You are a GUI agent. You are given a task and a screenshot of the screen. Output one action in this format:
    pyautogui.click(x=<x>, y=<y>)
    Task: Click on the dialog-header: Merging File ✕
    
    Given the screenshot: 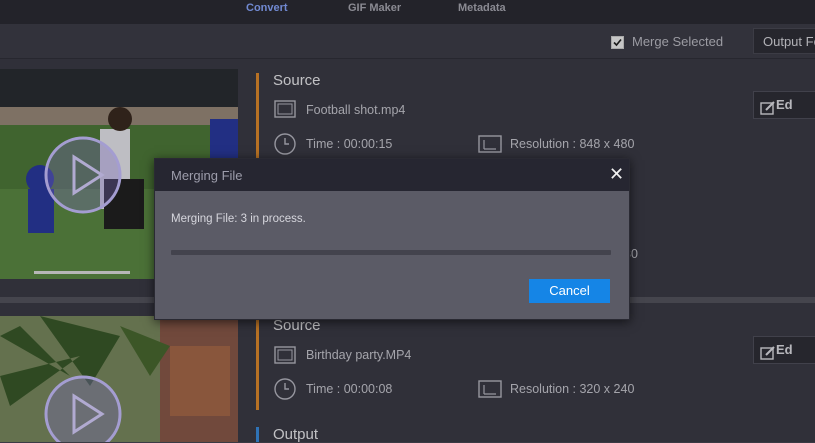 What is the action you would take?
    pyautogui.click(x=392, y=175)
    